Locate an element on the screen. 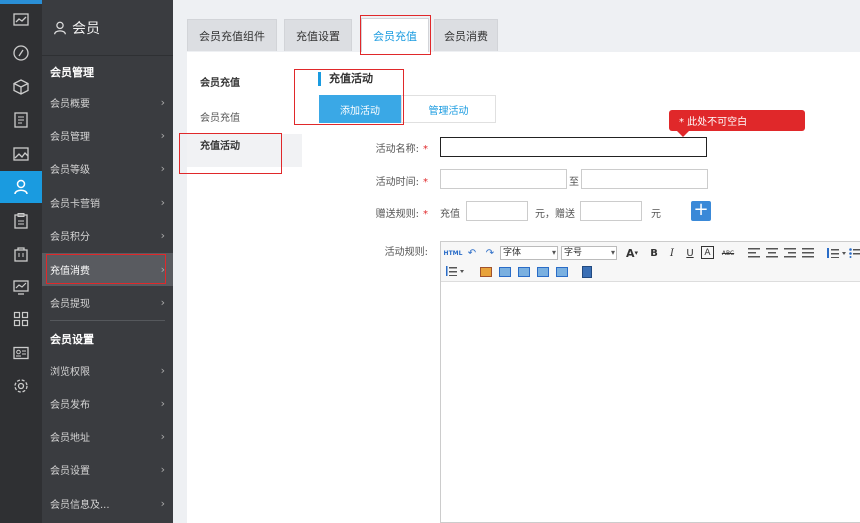  background-color-button: A is located at coordinates (707, 252).